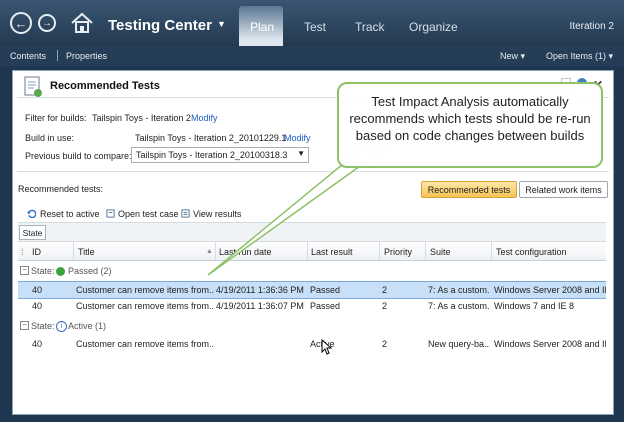 This screenshot has height=422, width=624. I want to click on contents-link: Contents, so click(28, 56).